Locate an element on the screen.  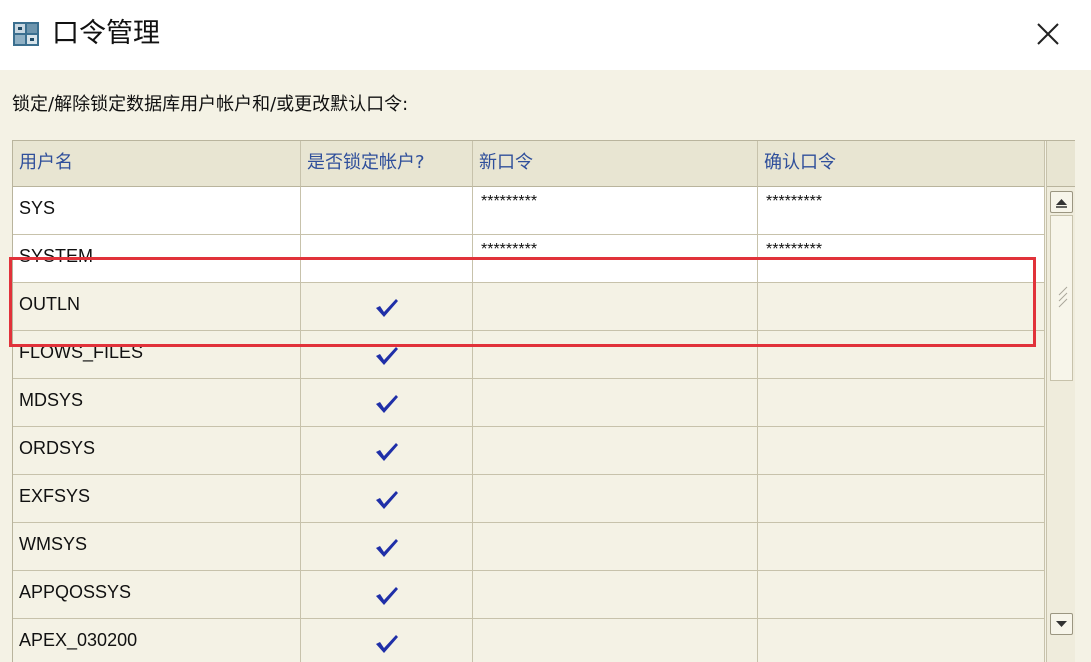
close-icon is located at coordinates (1048, 34).